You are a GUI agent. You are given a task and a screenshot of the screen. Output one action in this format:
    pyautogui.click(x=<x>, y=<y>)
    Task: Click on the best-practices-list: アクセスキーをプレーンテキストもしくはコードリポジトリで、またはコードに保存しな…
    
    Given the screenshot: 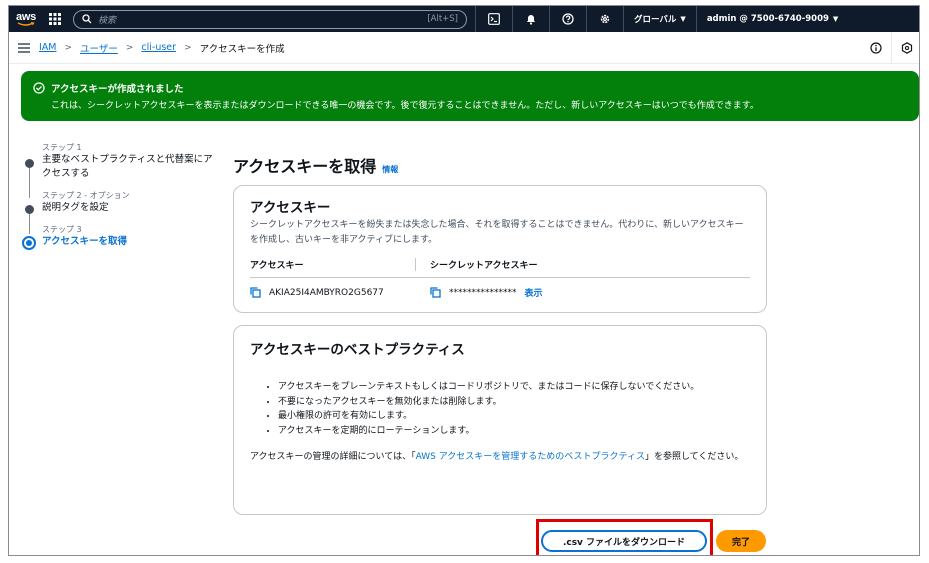 What is the action you would take?
    pyautogui.click(x=514, y=409)
    